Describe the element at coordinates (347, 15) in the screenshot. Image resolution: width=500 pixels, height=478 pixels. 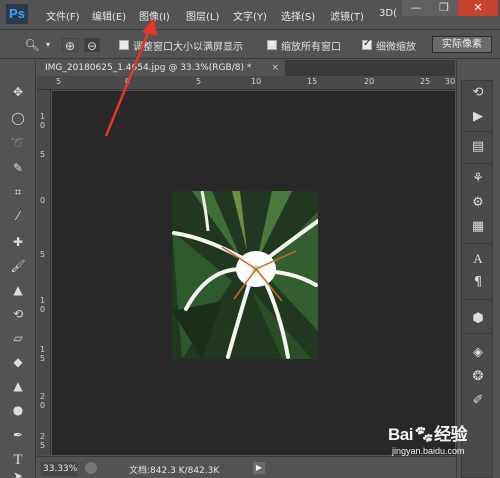
I see `menu-filter: 滤镜(T)` at that location.